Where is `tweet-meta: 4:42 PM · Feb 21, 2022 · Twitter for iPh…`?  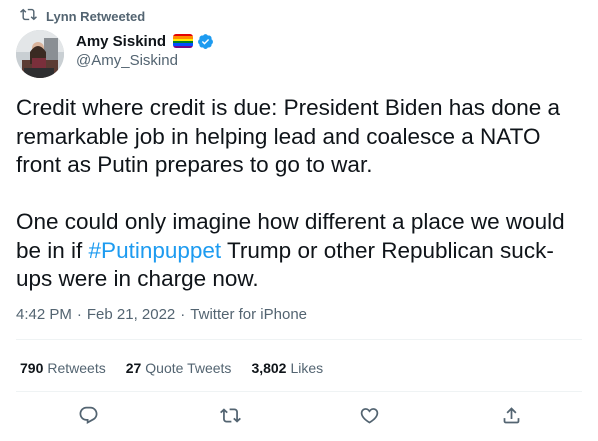
tweet-meta: 4:42 PM · Feb 21, 2022 · Twitter for iPh… is located at coordinates (161, 314).